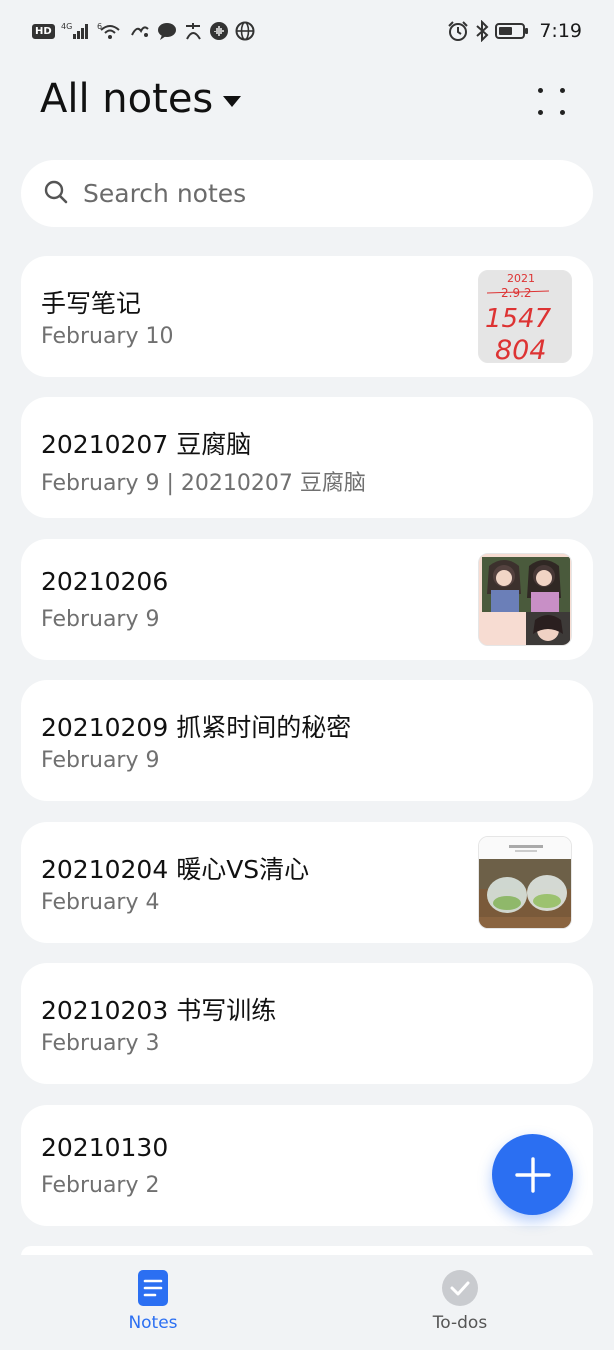 This screenshot has width=614, height=1350. Describe the element at coordinates (482, 31) in the screenshot. I see `bluetooth-icon` at that location.